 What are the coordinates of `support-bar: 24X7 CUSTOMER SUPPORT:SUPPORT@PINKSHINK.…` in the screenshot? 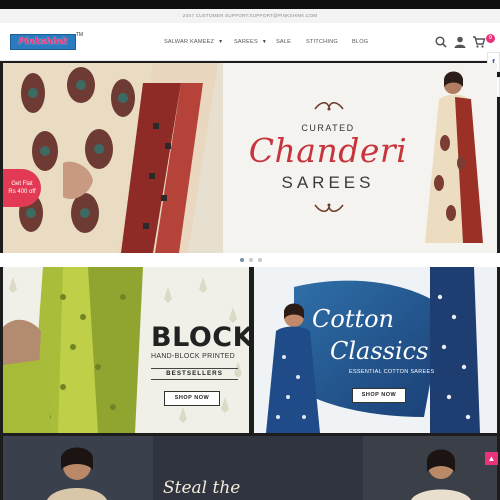 It's located at (250, 16).